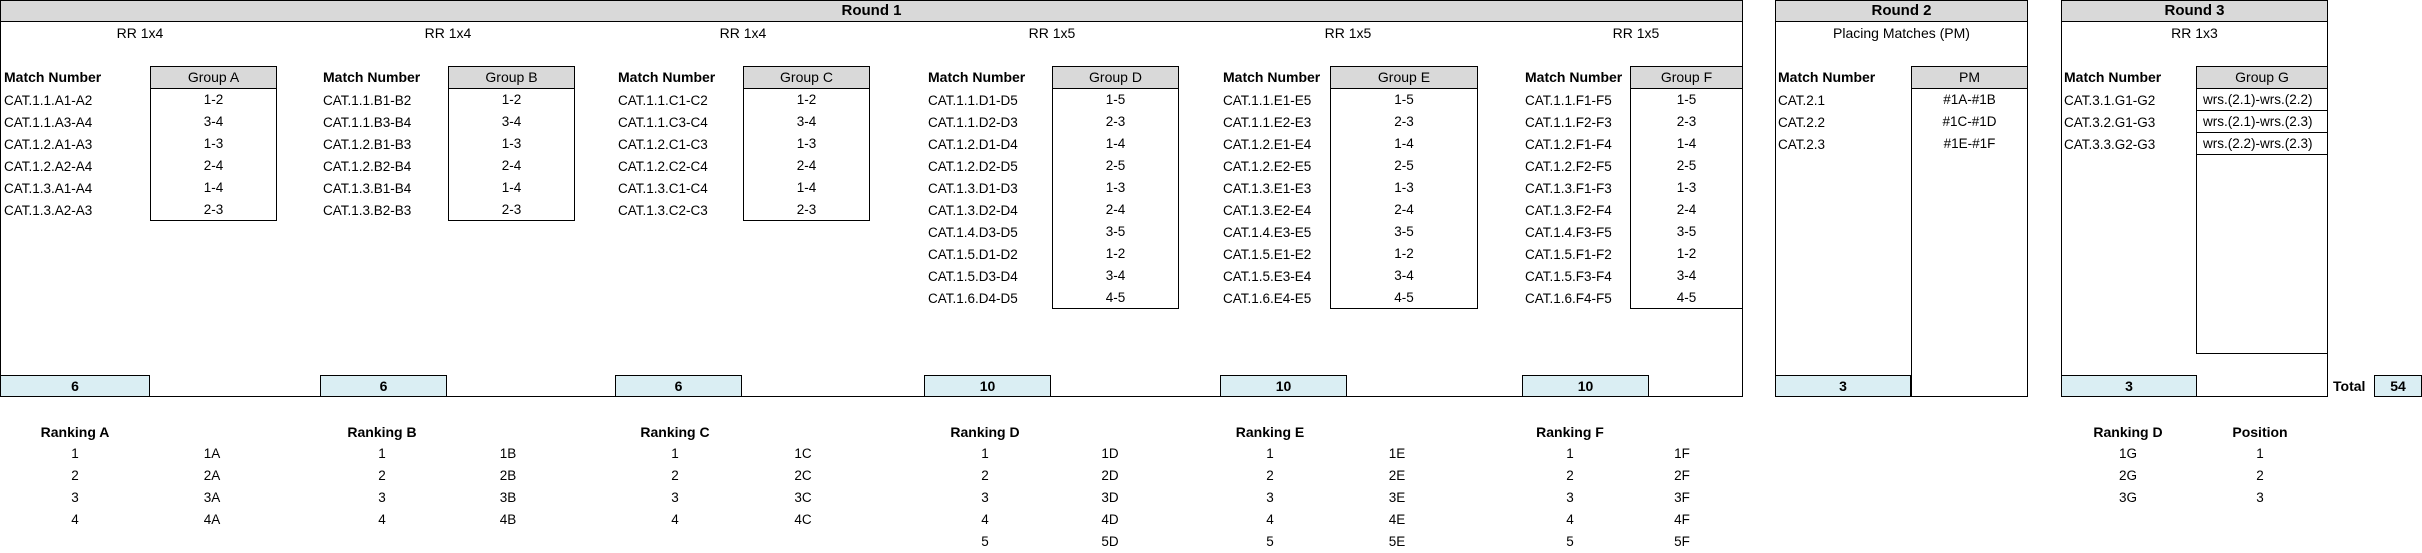  Describe the element at coordinates (1686, 78) in the screenshot. I see `group-header: Group F` at that location.